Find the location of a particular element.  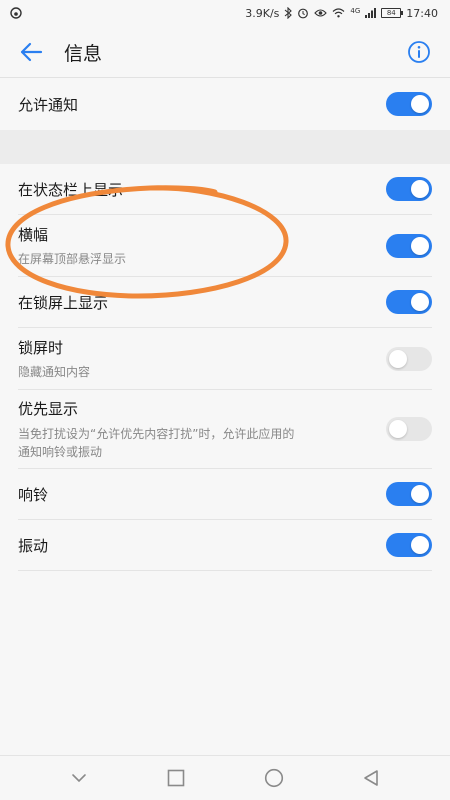

signal-icon is located at coordinates (371, 13).